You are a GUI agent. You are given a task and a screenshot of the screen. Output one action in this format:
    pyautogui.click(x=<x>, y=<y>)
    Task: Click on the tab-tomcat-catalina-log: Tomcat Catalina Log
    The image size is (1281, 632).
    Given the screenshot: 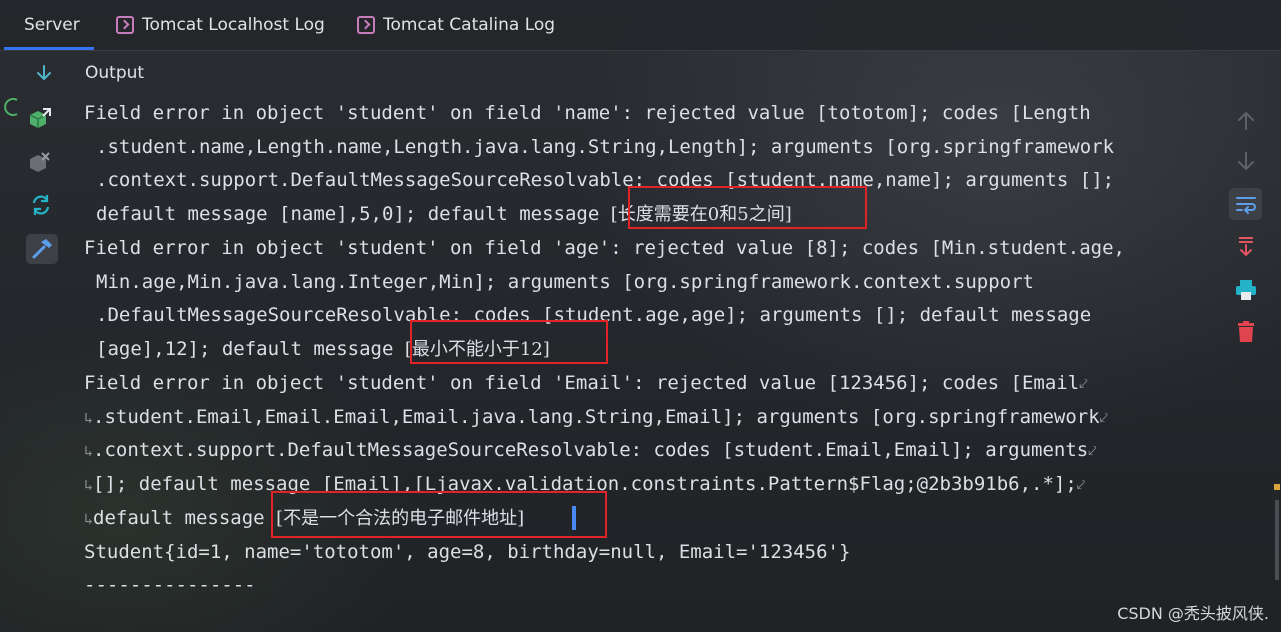 What is the action you would take?
    pyautogui.click(x=456, y=25)
    